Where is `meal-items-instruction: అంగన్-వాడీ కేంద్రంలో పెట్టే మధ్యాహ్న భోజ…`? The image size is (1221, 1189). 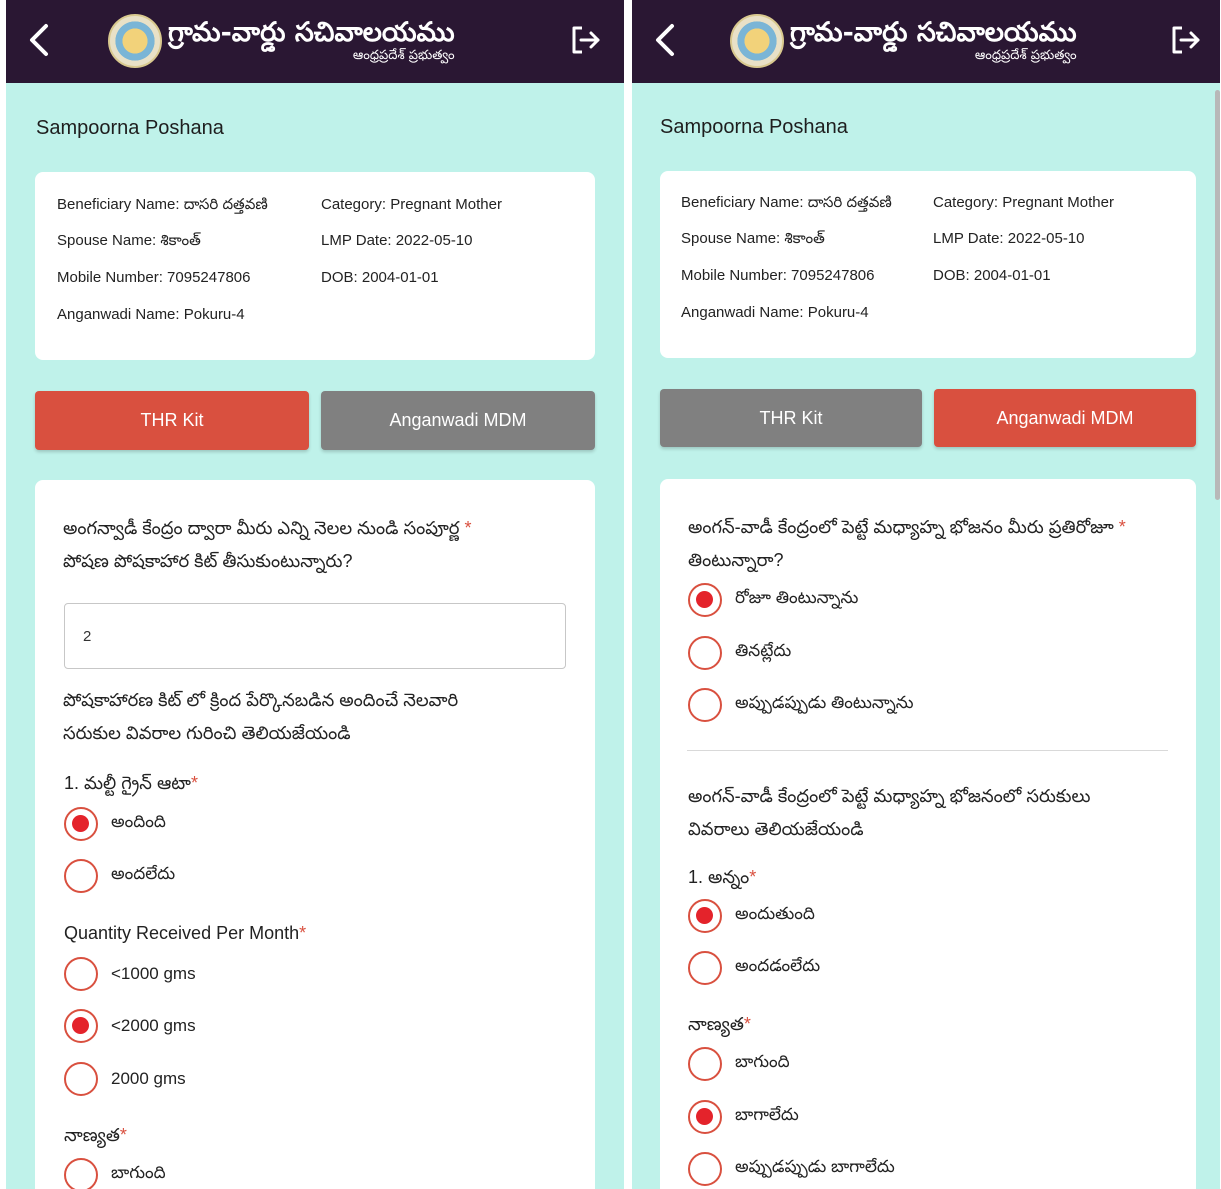 meal-items-instruction: అంగన్-వాడీ కేంద్రంలో పెట్టే మధ్యాహ్న భోజ… is located at coordinates (889, 812).